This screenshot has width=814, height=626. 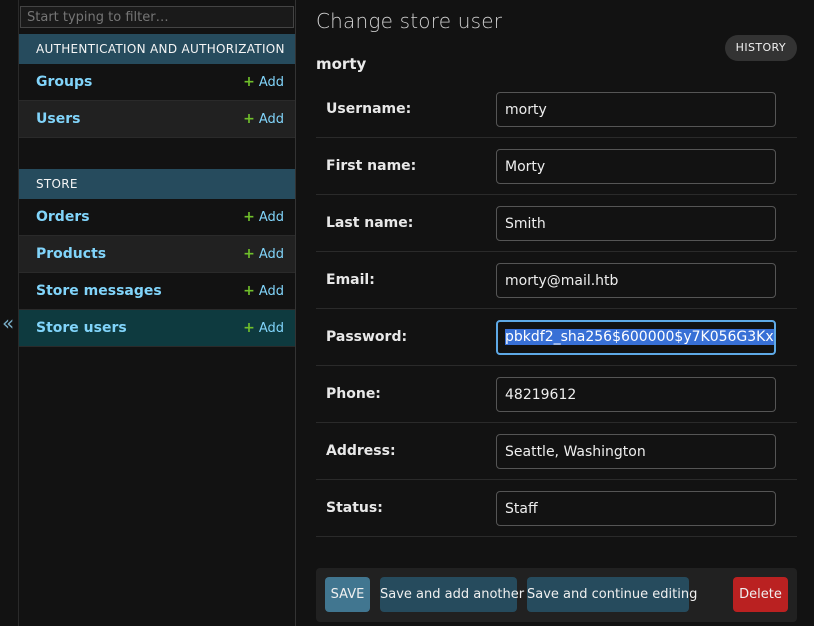 What do you see at coordinates (354, 508) in the screenshot?
I see `field-label: Status:` at bounding box center [354, 508].